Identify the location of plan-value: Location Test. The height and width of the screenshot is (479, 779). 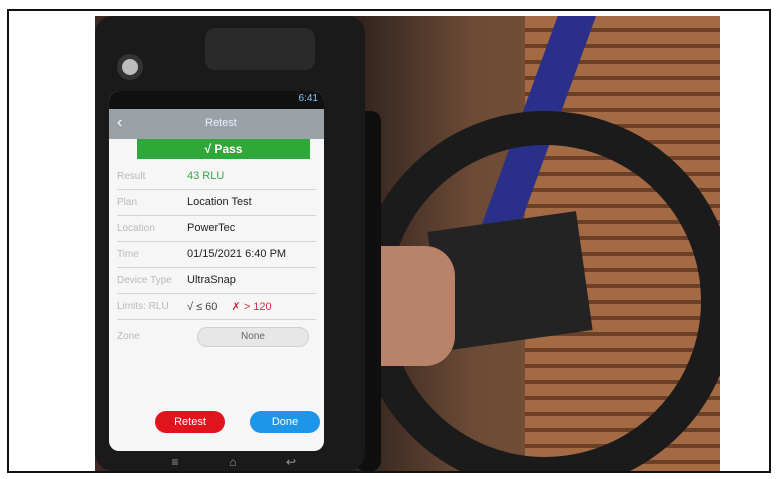
(219, 202).